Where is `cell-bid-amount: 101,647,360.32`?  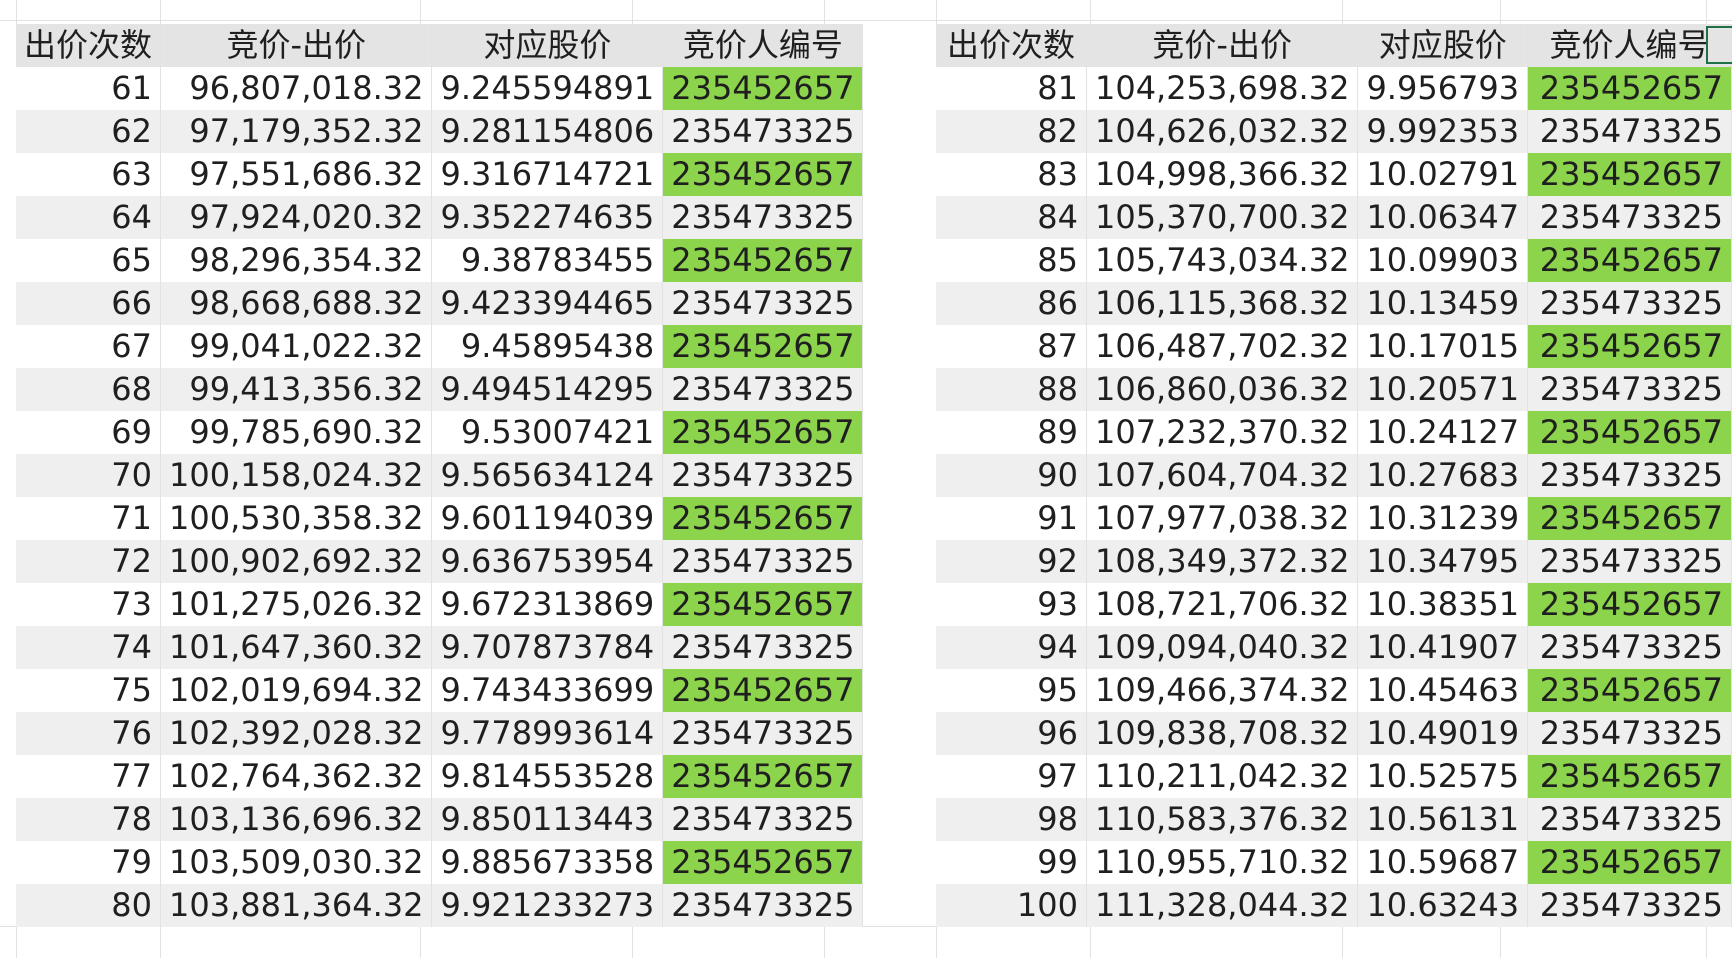
cell-bid-amount: 101,647,360.32 is located at coordinates (296, 647).